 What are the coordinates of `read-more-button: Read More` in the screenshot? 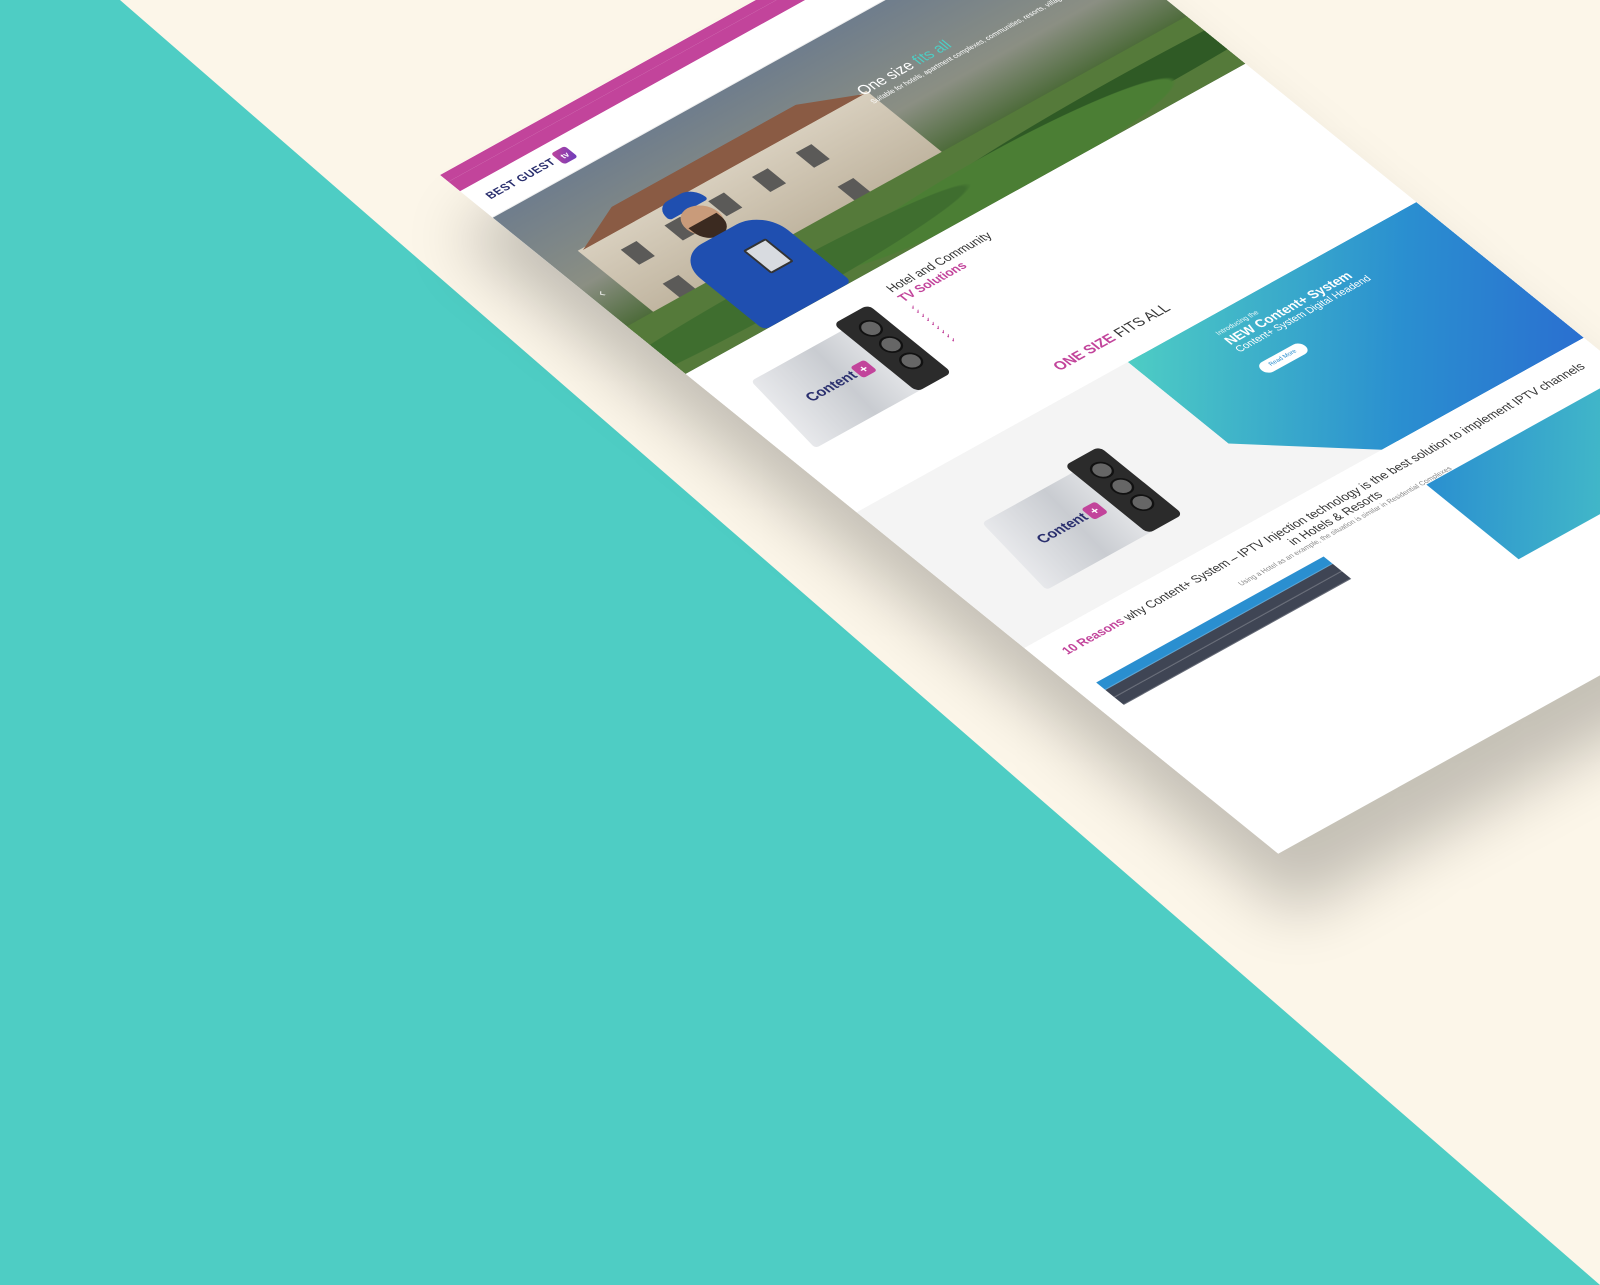 It's located at (1283, 358).